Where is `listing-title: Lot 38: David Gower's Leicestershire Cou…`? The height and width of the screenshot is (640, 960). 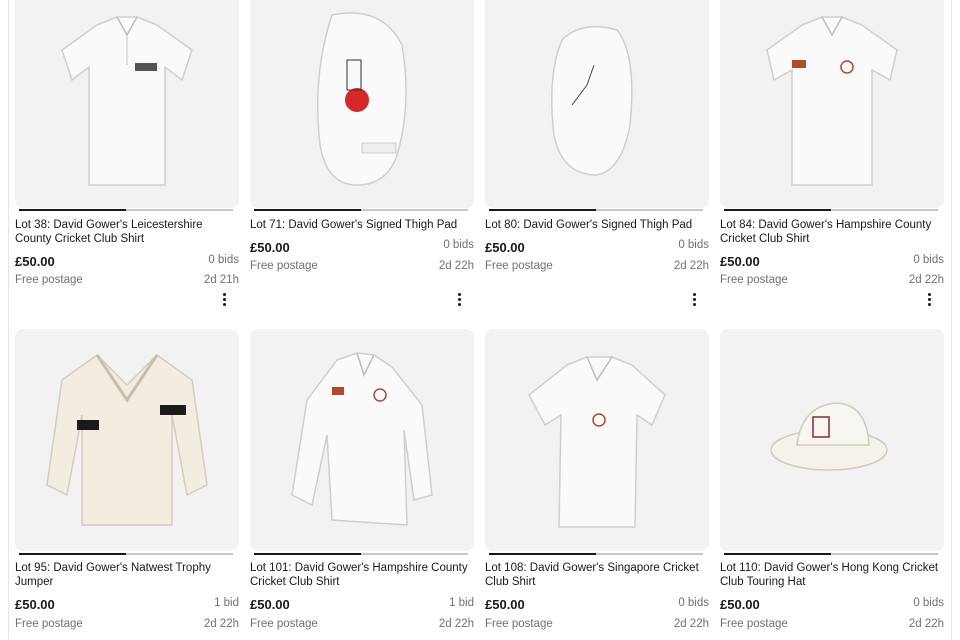 listing-title: Lot 38: David Gower's Leicestershire Cou… is located at coordinates (127, 232).